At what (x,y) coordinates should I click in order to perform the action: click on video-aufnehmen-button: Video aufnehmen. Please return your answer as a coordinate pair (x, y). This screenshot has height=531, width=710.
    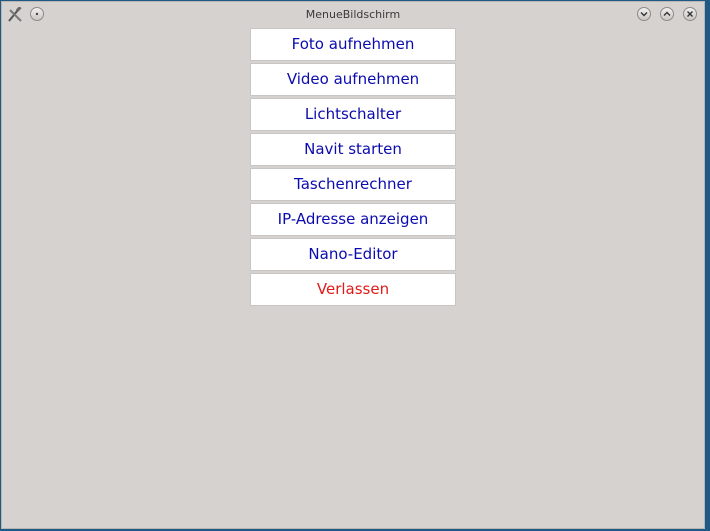
    Looking at the image, I should click on (353, 79).